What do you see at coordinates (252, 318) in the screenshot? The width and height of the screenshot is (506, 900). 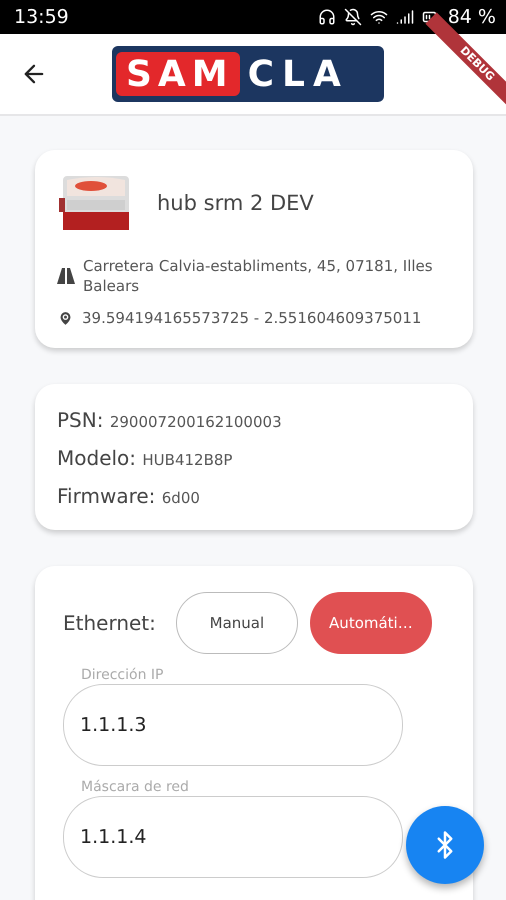 I see `device-coordinates: 39.594194165573725 - 2.551604609375011` at bounding box center [252, 318].